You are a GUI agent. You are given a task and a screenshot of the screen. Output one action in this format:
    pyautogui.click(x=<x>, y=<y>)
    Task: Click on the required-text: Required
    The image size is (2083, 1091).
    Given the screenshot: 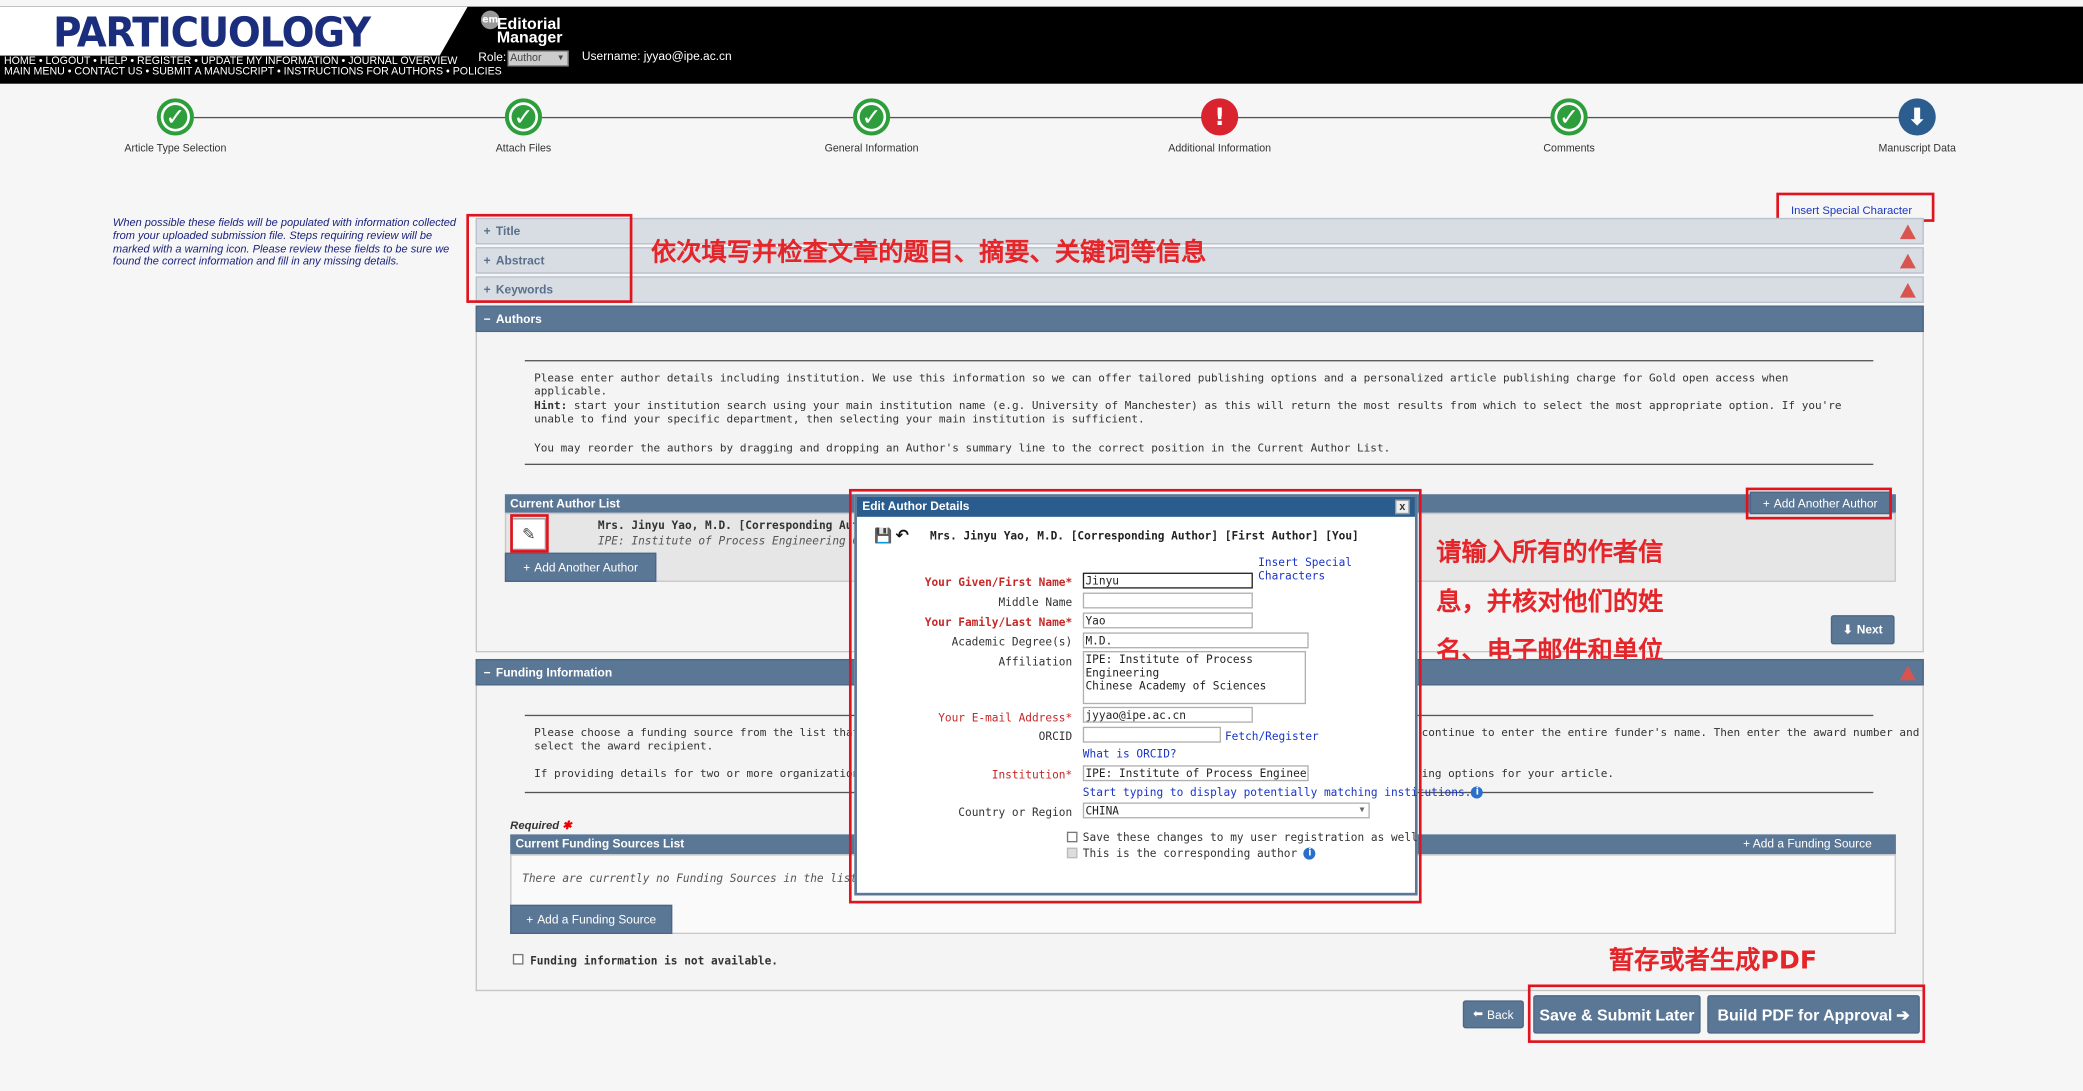 What is the action you would take?
    pyautogui.click(x=535, y=825)
    